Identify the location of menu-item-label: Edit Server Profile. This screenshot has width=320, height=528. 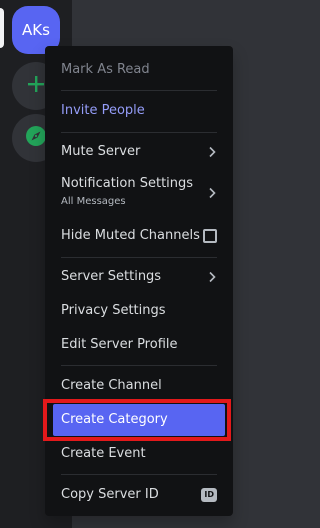
(119, 344).